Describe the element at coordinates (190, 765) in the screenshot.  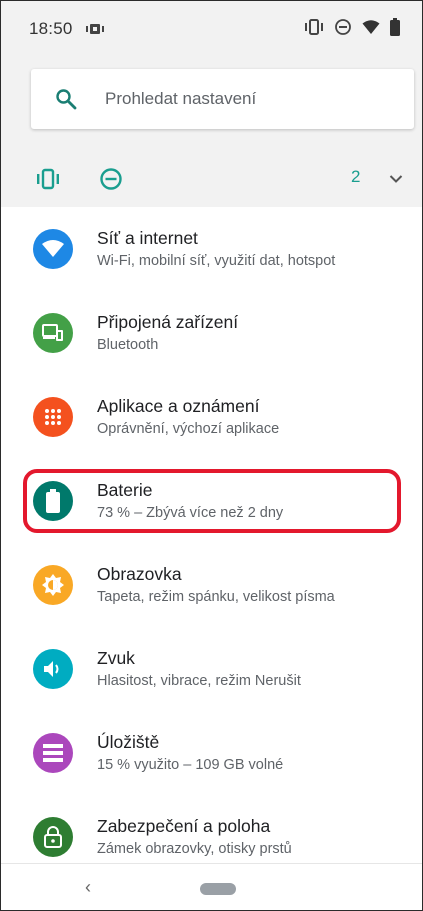
I see `item-subtitle: 15 % využito – 109 GB volné` at that location.